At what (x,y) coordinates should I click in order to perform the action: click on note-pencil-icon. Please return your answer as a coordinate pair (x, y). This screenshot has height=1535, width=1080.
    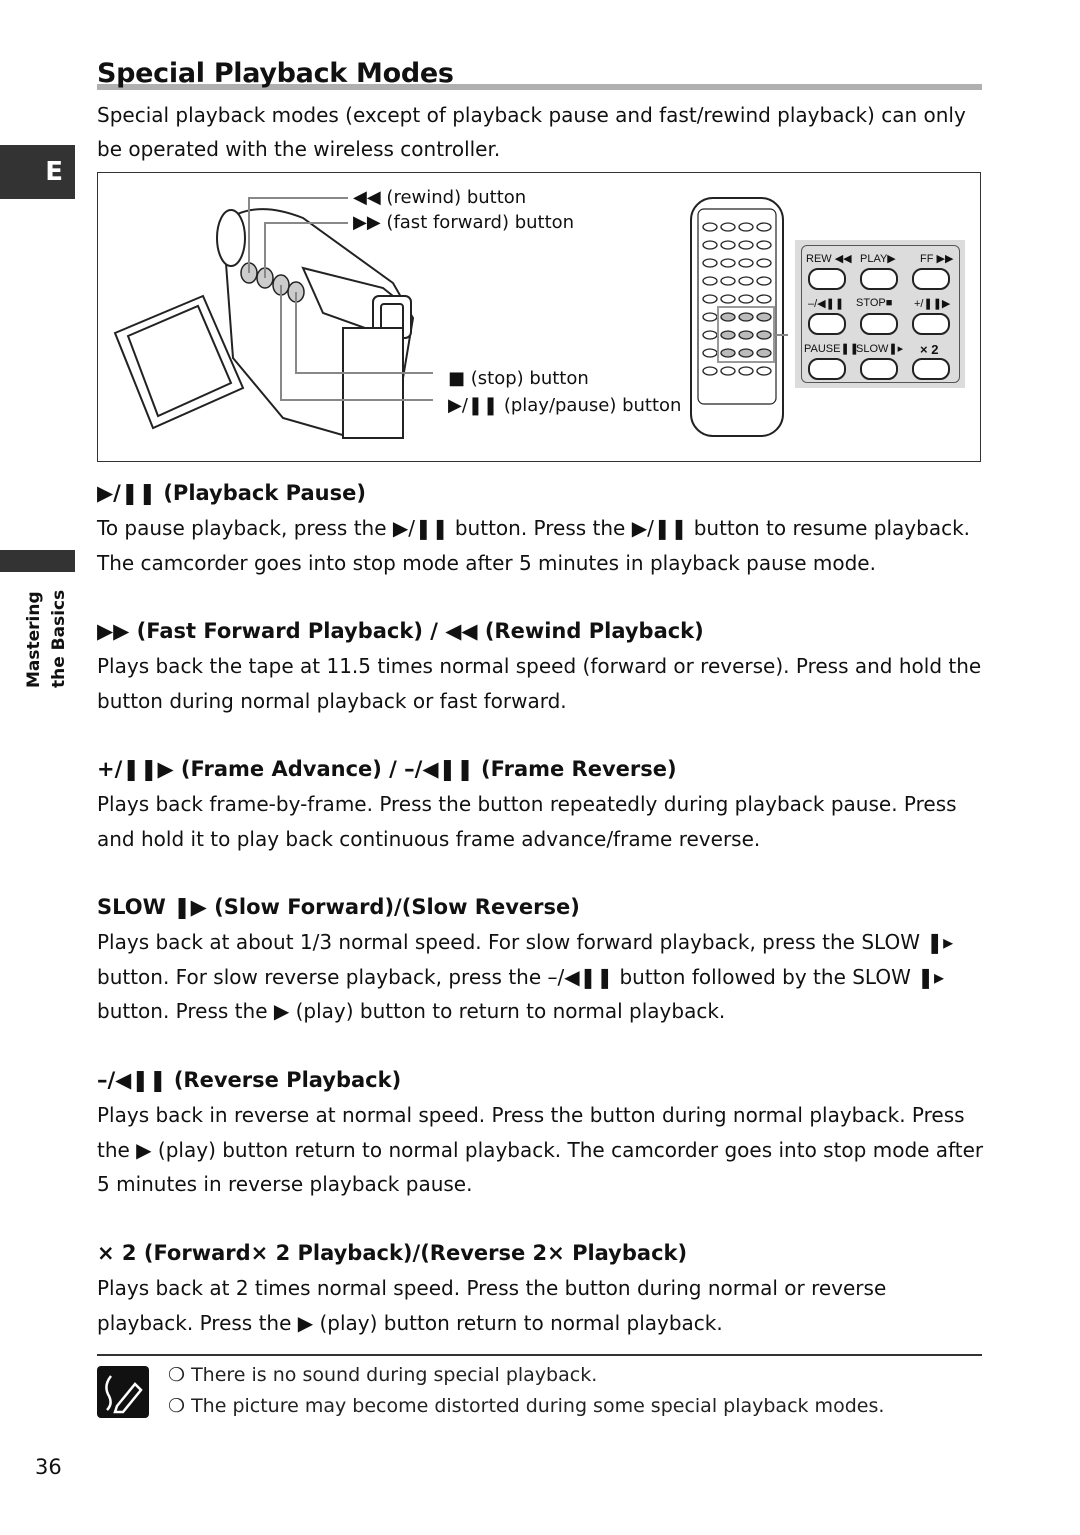
    Looking at the image, I should click on (123, 1392).